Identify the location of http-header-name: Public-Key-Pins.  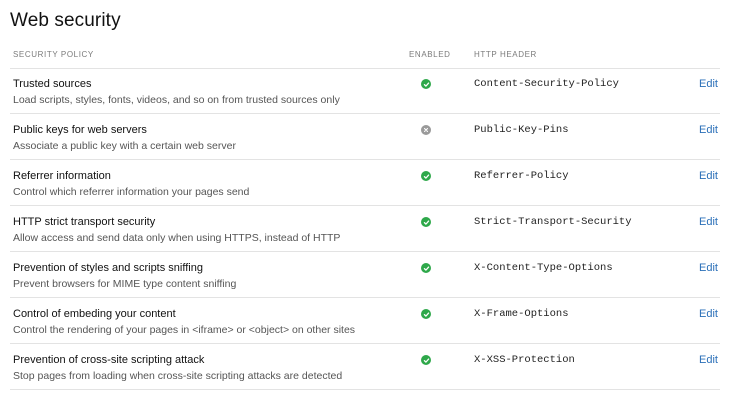
(521, 130).